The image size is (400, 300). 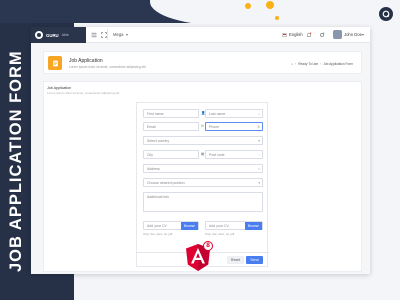 I want to click on settings-icon, so click(x=322, y=35).